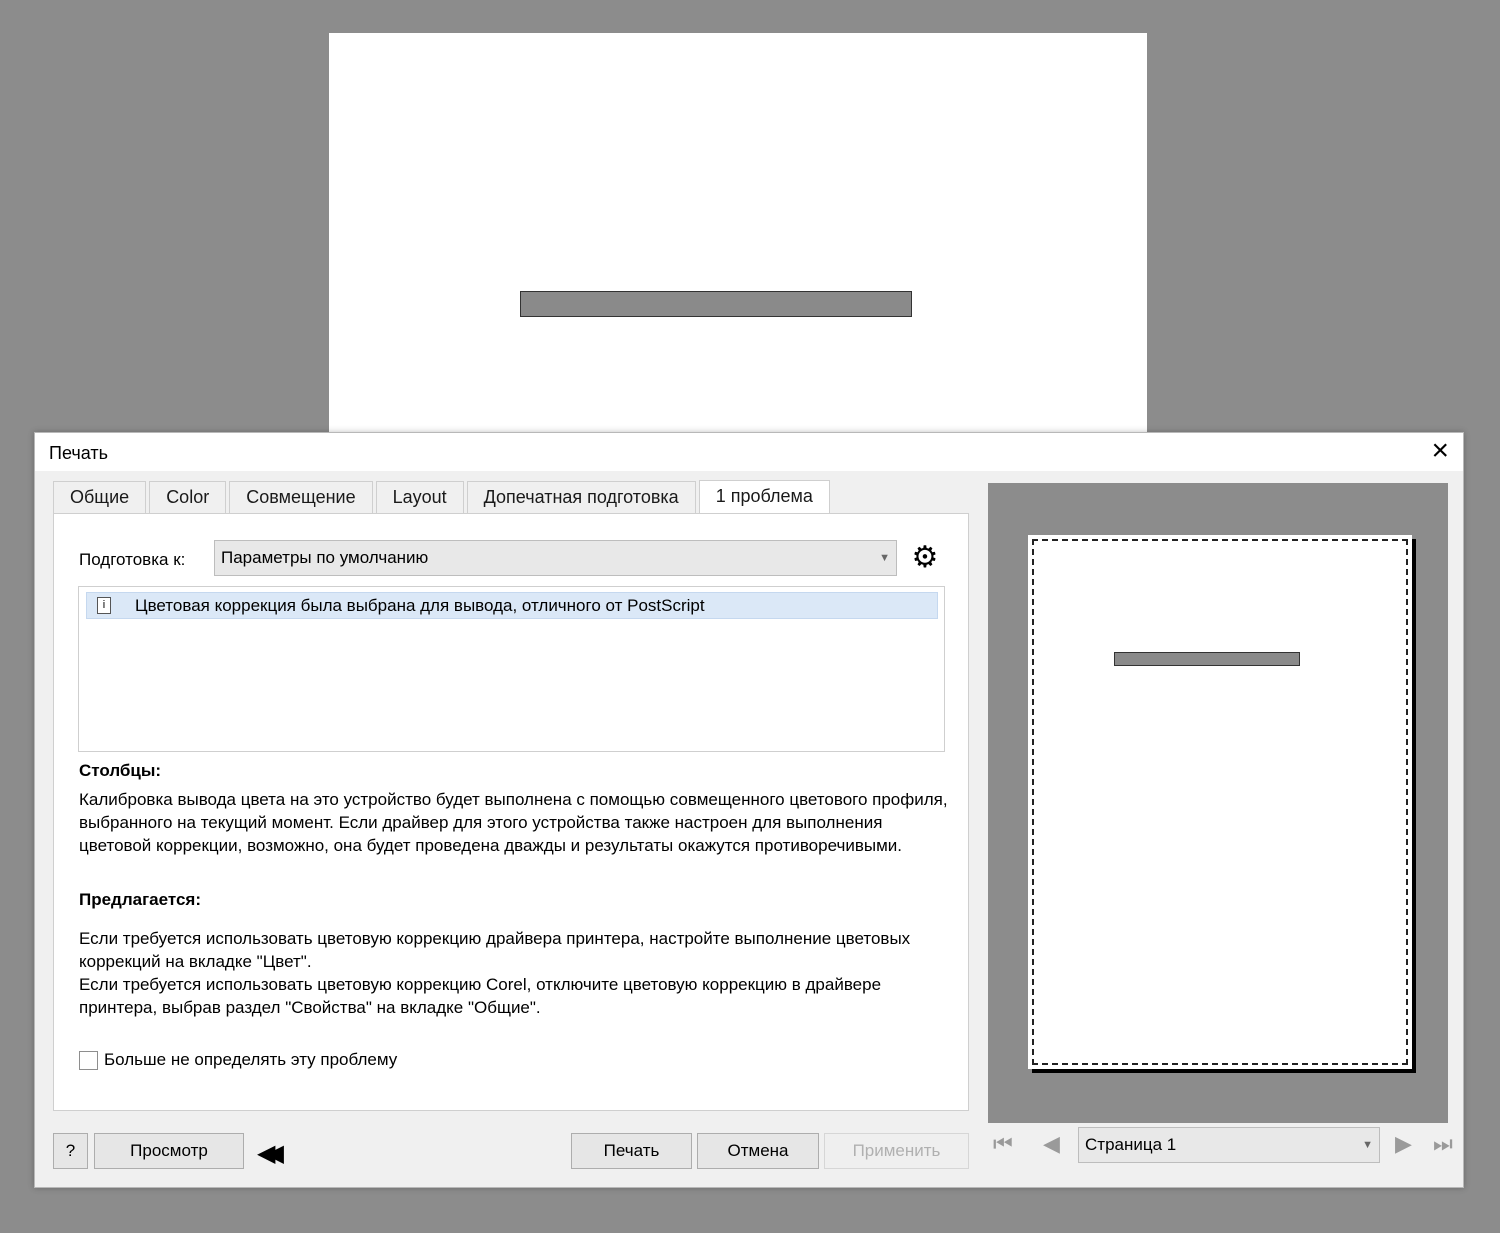 This screenshot has height=1233, width=1500. I want to click on apply-button: Применить, so click(896, 1151).